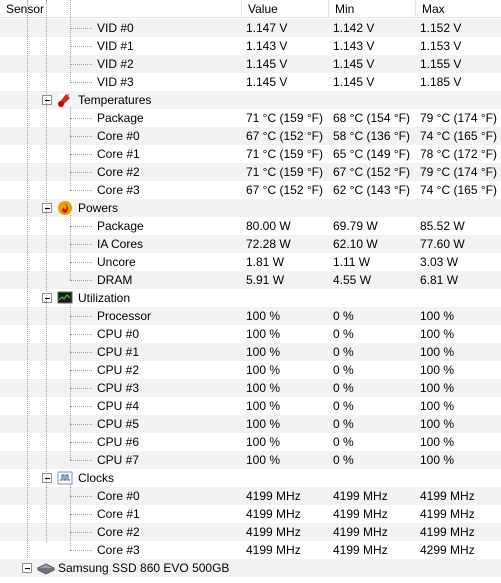 The image size is (501, 583). I want to click on header-max: Max, so click(458, 9).